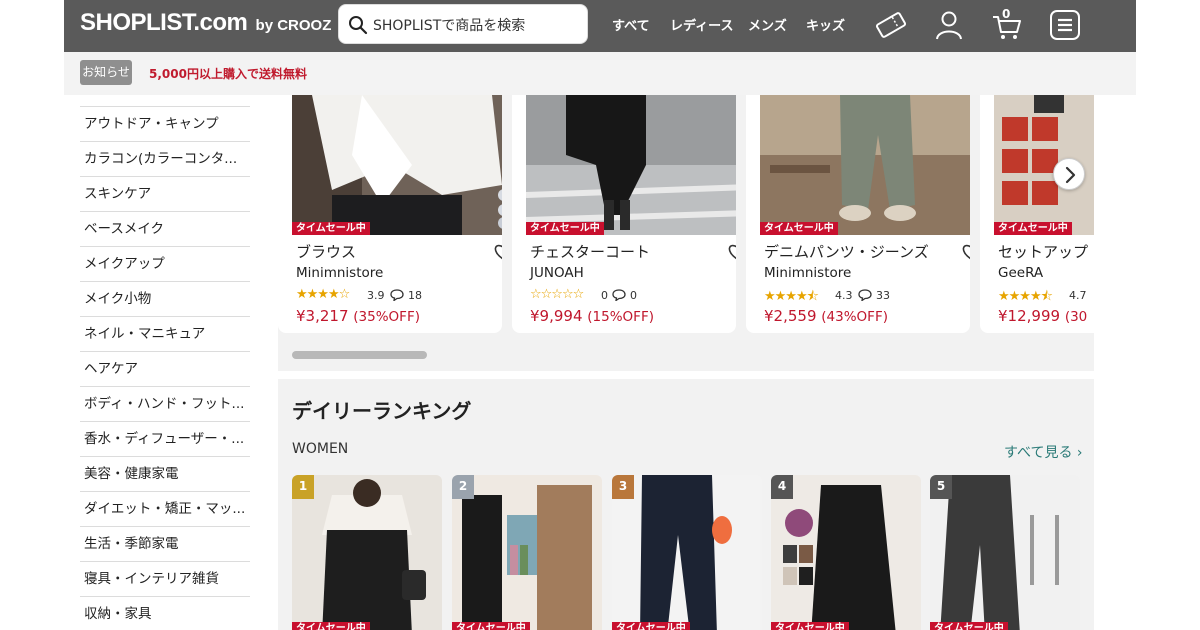 The height and width of the screenshot is (630, 1200). What do you see at coordinates (854, 317) in the screenshot?
I see `discount: (43%OFF)` at bounding box center [854, 317].